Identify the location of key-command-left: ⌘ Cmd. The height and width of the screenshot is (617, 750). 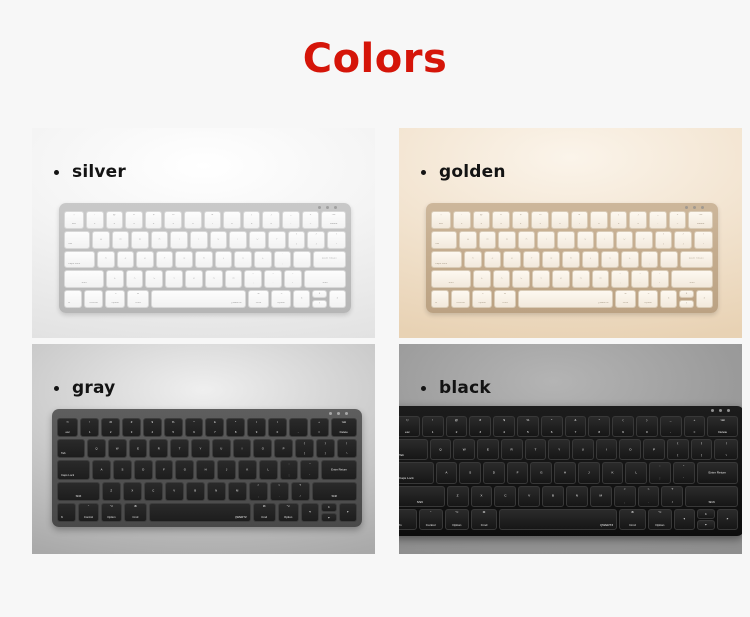
(484, 519).